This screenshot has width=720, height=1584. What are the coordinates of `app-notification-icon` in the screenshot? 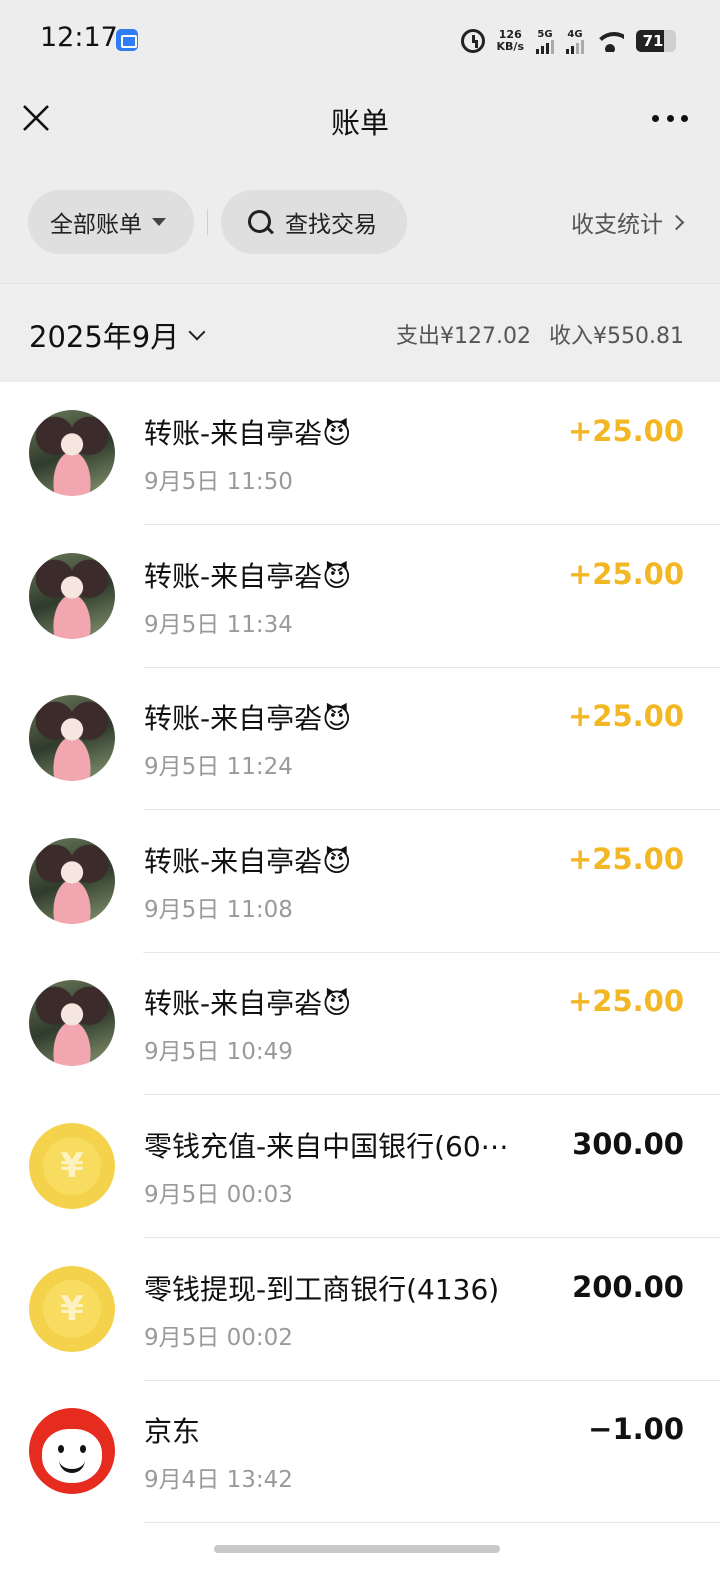 It's located at (127, 40).